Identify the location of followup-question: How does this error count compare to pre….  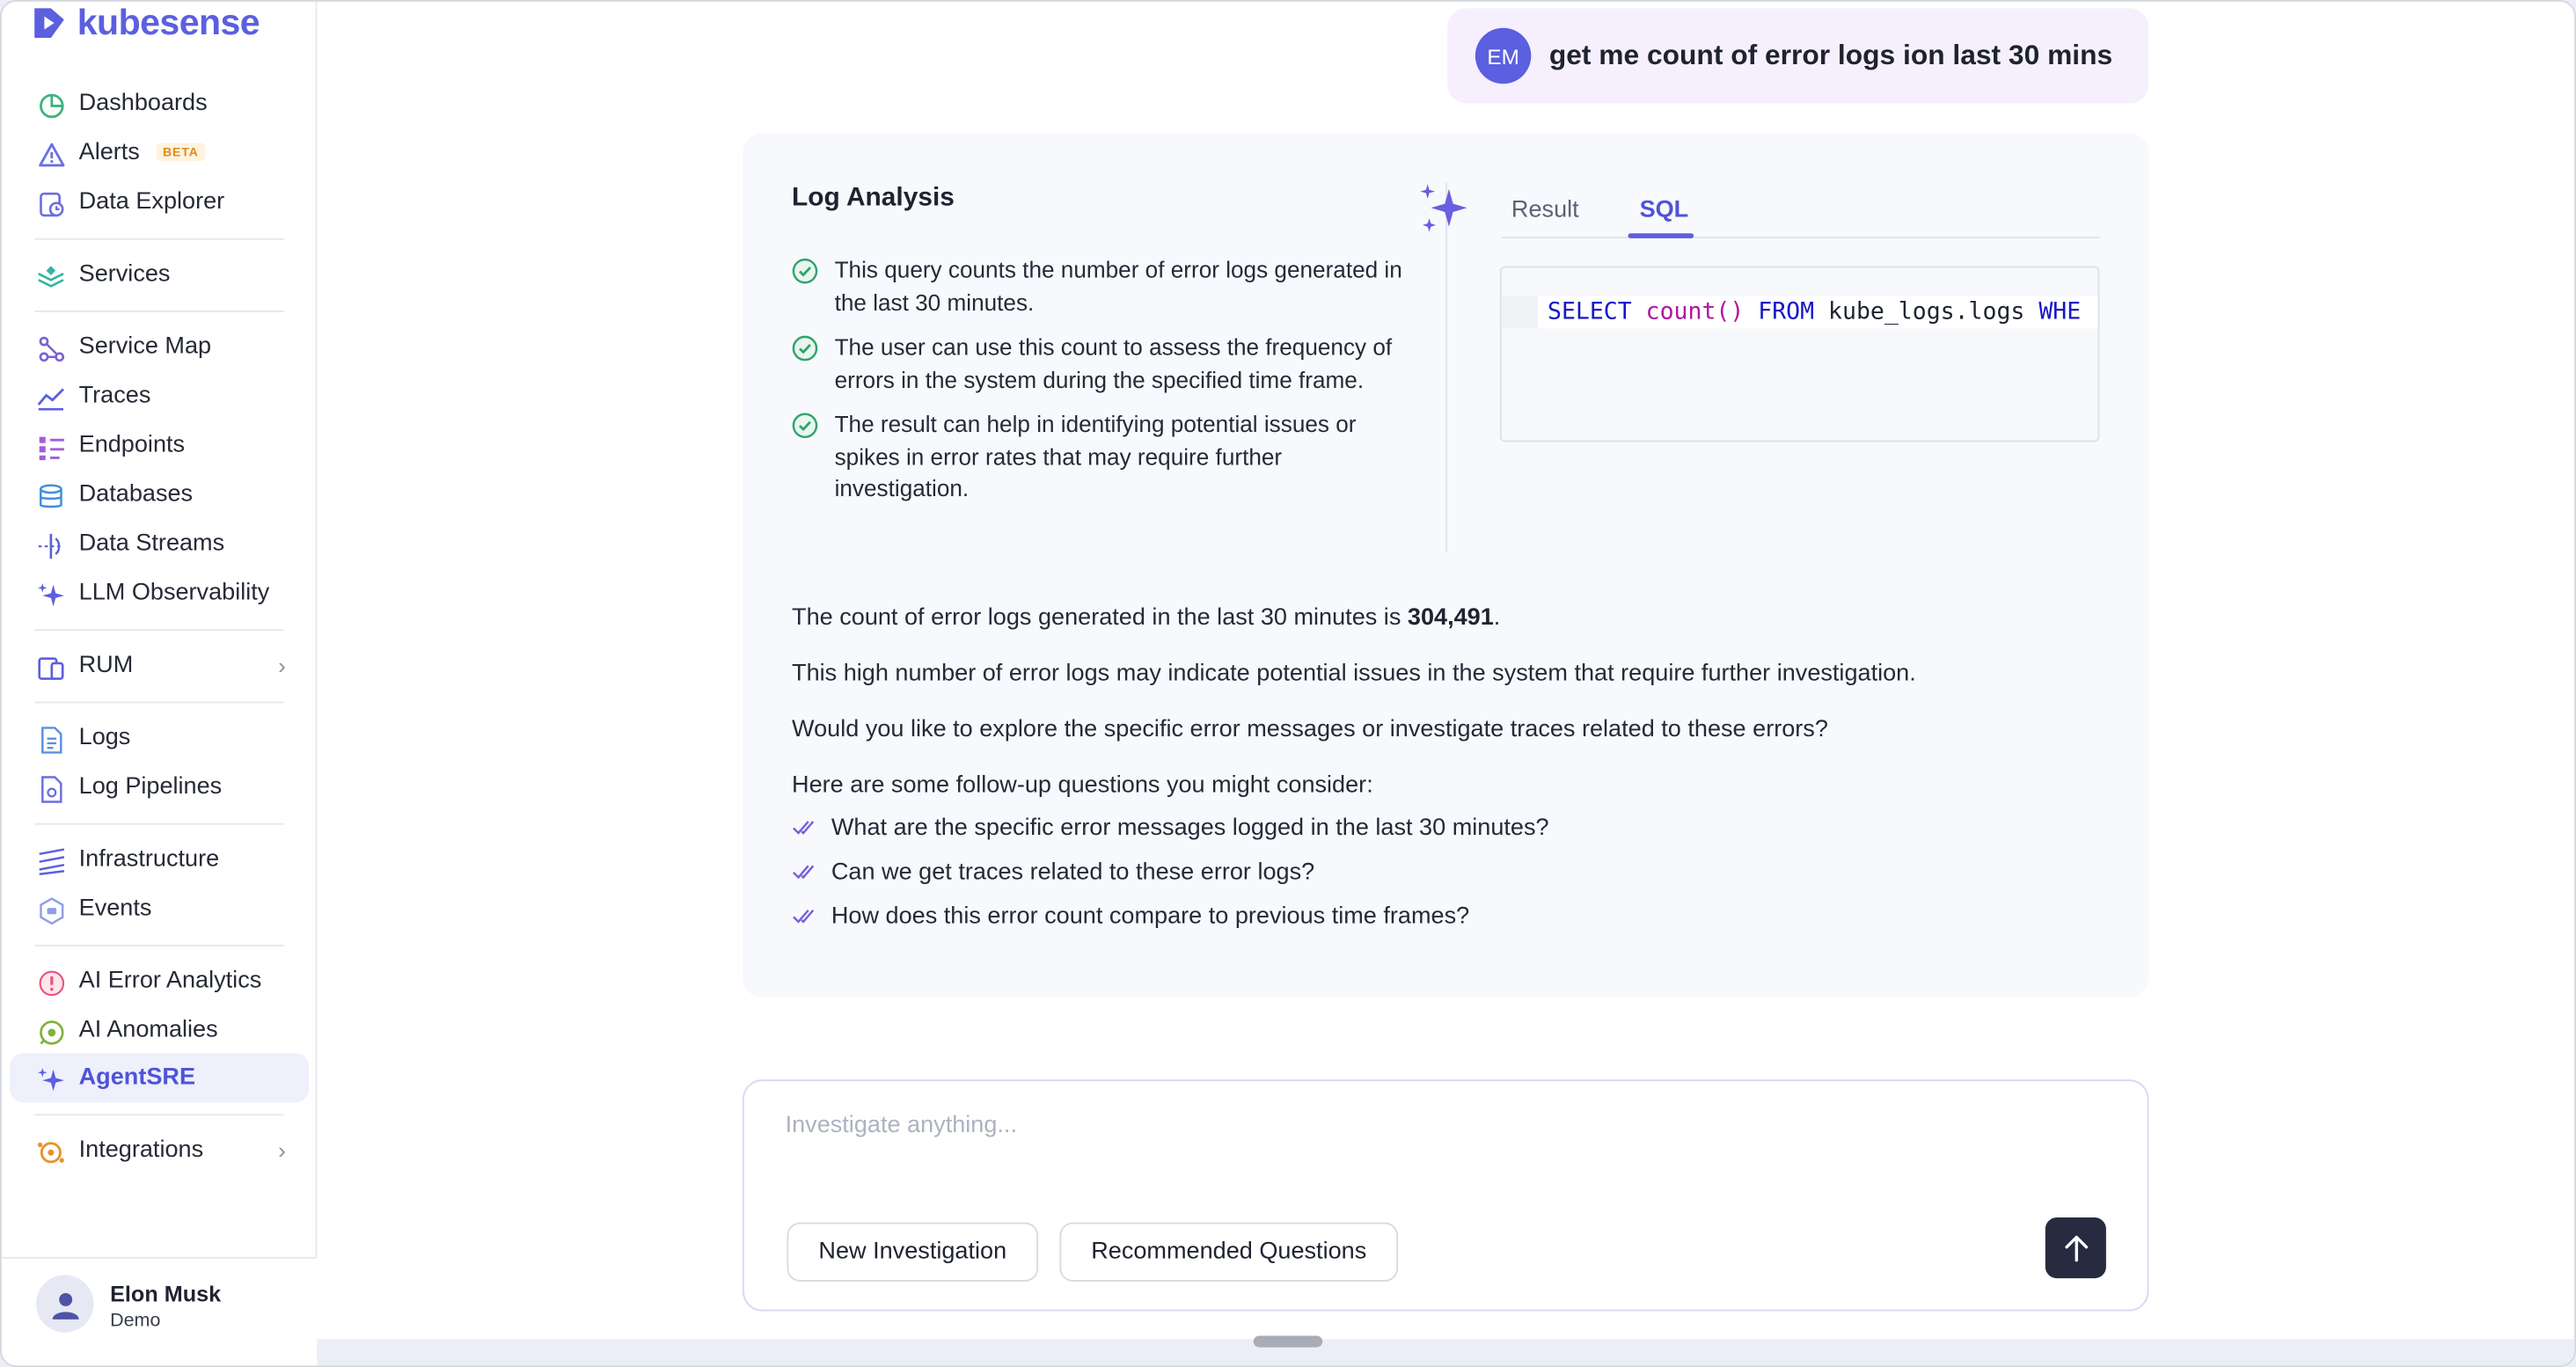
(1170, 925).